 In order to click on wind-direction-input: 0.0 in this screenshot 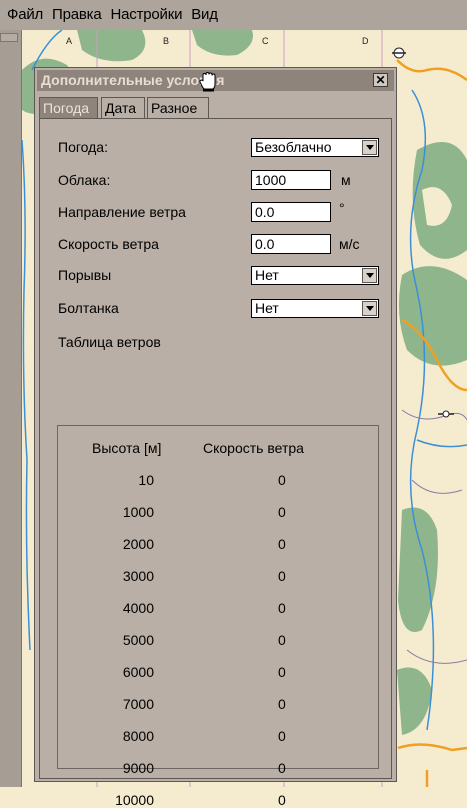, I will do `click(291, 212)`.